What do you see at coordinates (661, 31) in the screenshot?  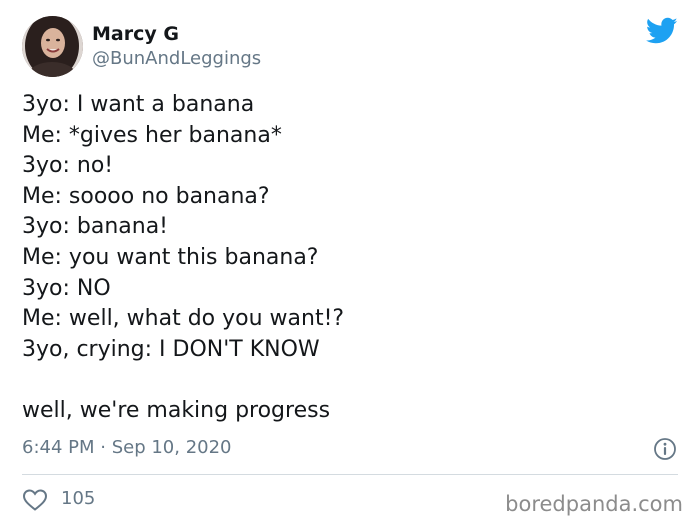 I see `twitter-bird-icon` at bounding box center [661, 31].